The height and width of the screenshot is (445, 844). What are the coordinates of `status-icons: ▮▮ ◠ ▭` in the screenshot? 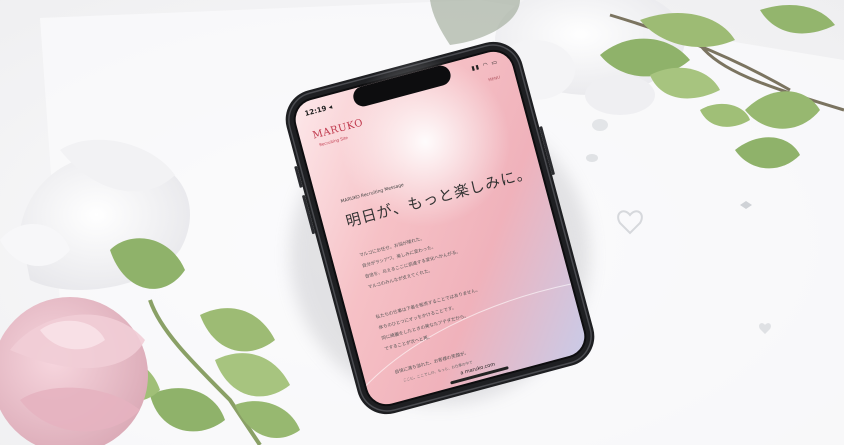 It's located at (484, 65).